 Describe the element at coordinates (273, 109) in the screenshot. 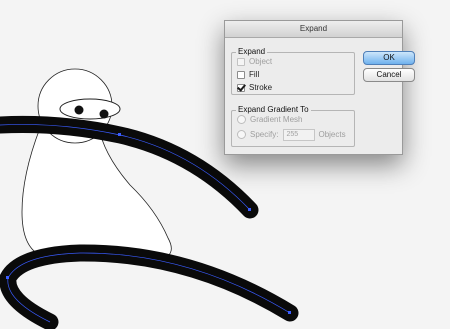

I see `expand-gradient-group-title: Expand Gradient To` at that location.